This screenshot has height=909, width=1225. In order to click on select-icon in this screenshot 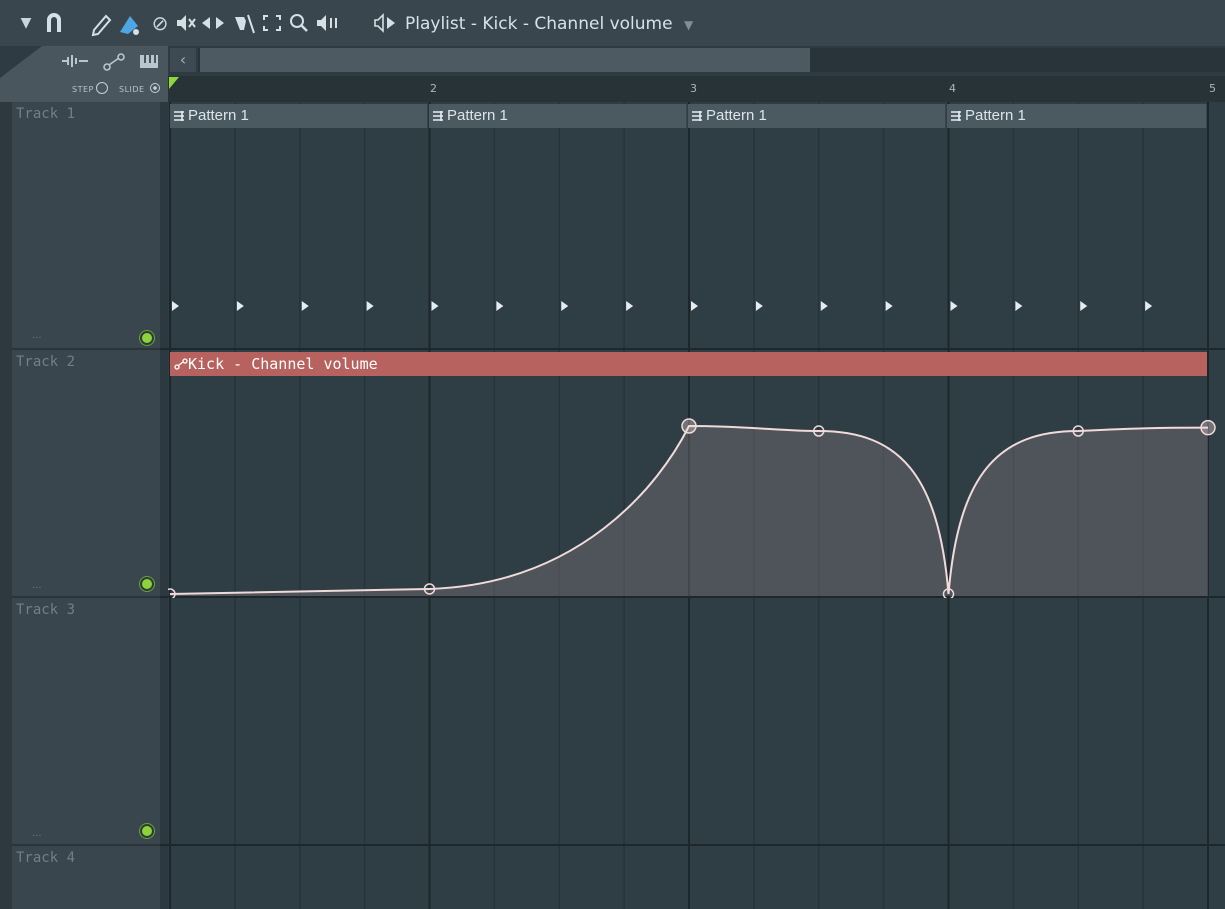, I will do `click(272, 23)`.